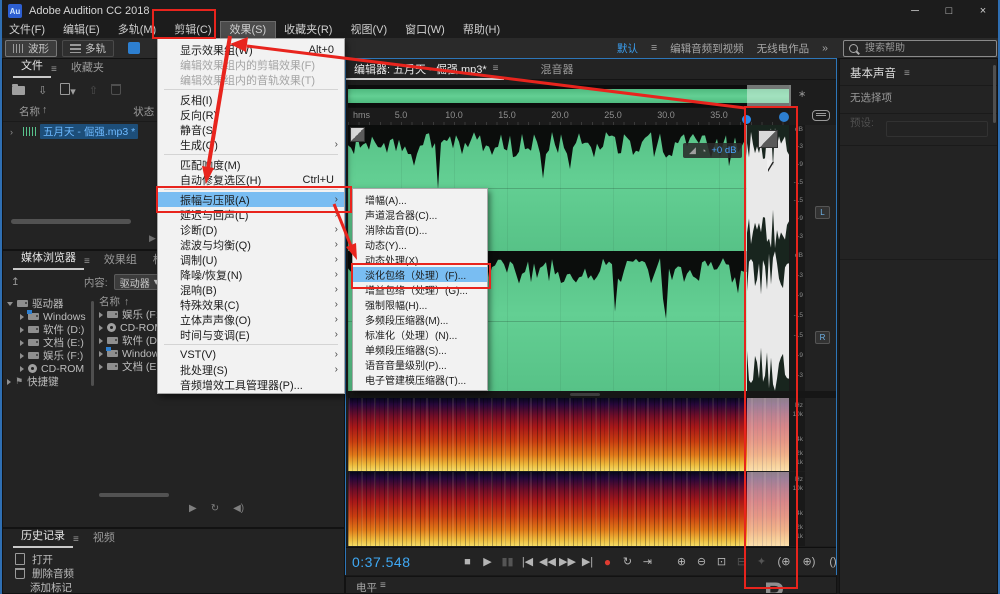 The image size is (1000, 594). Describe the element at coordinates (357, 134) in the screenshot. I see `fade-in-handle-icon` at that location.